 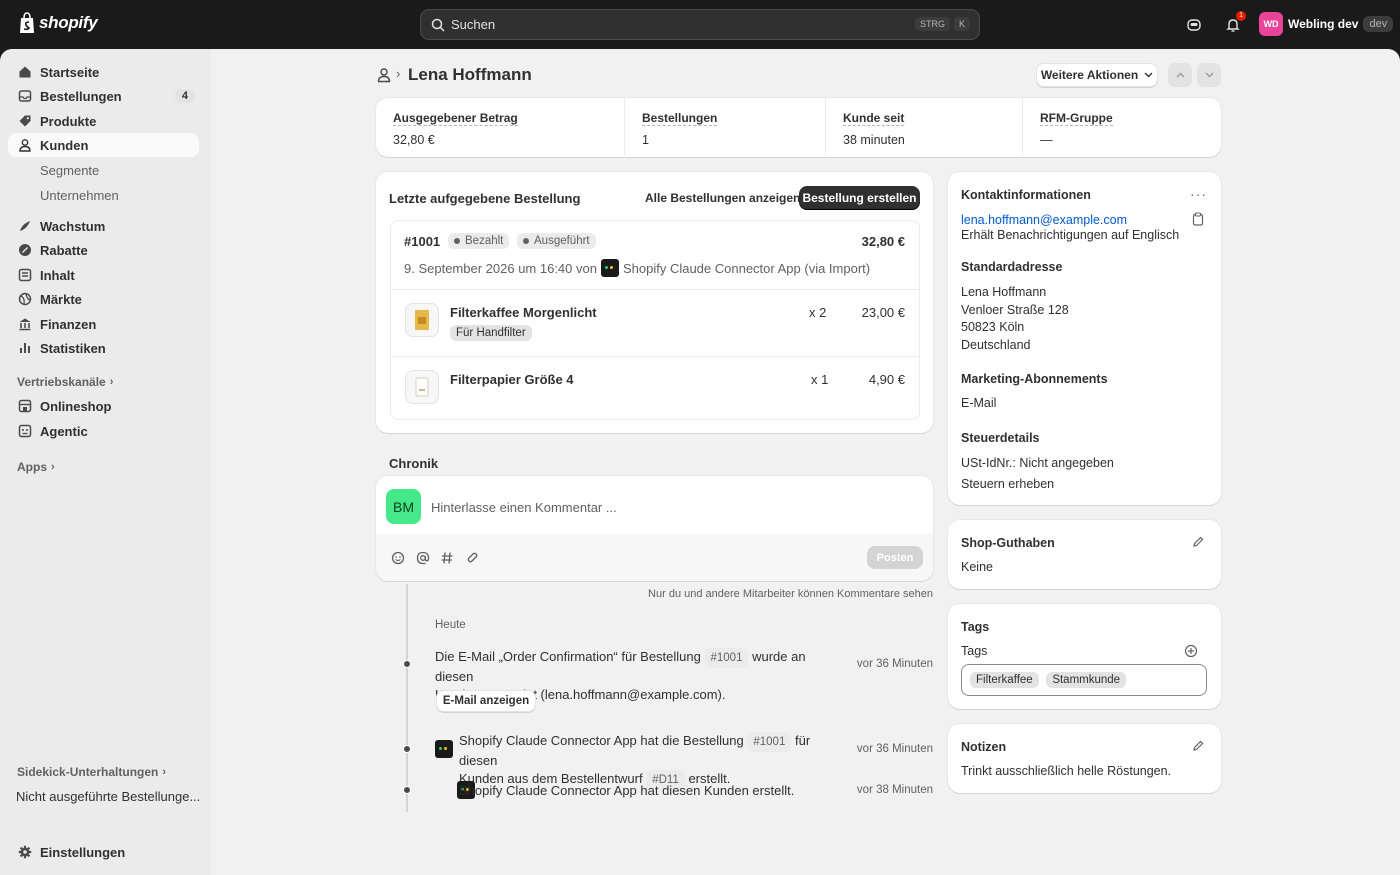 What do you see at coordinates (883, 312) in the screenshot?
I see `line-item-price: 23,00 €` at bounding box center [883, 312].